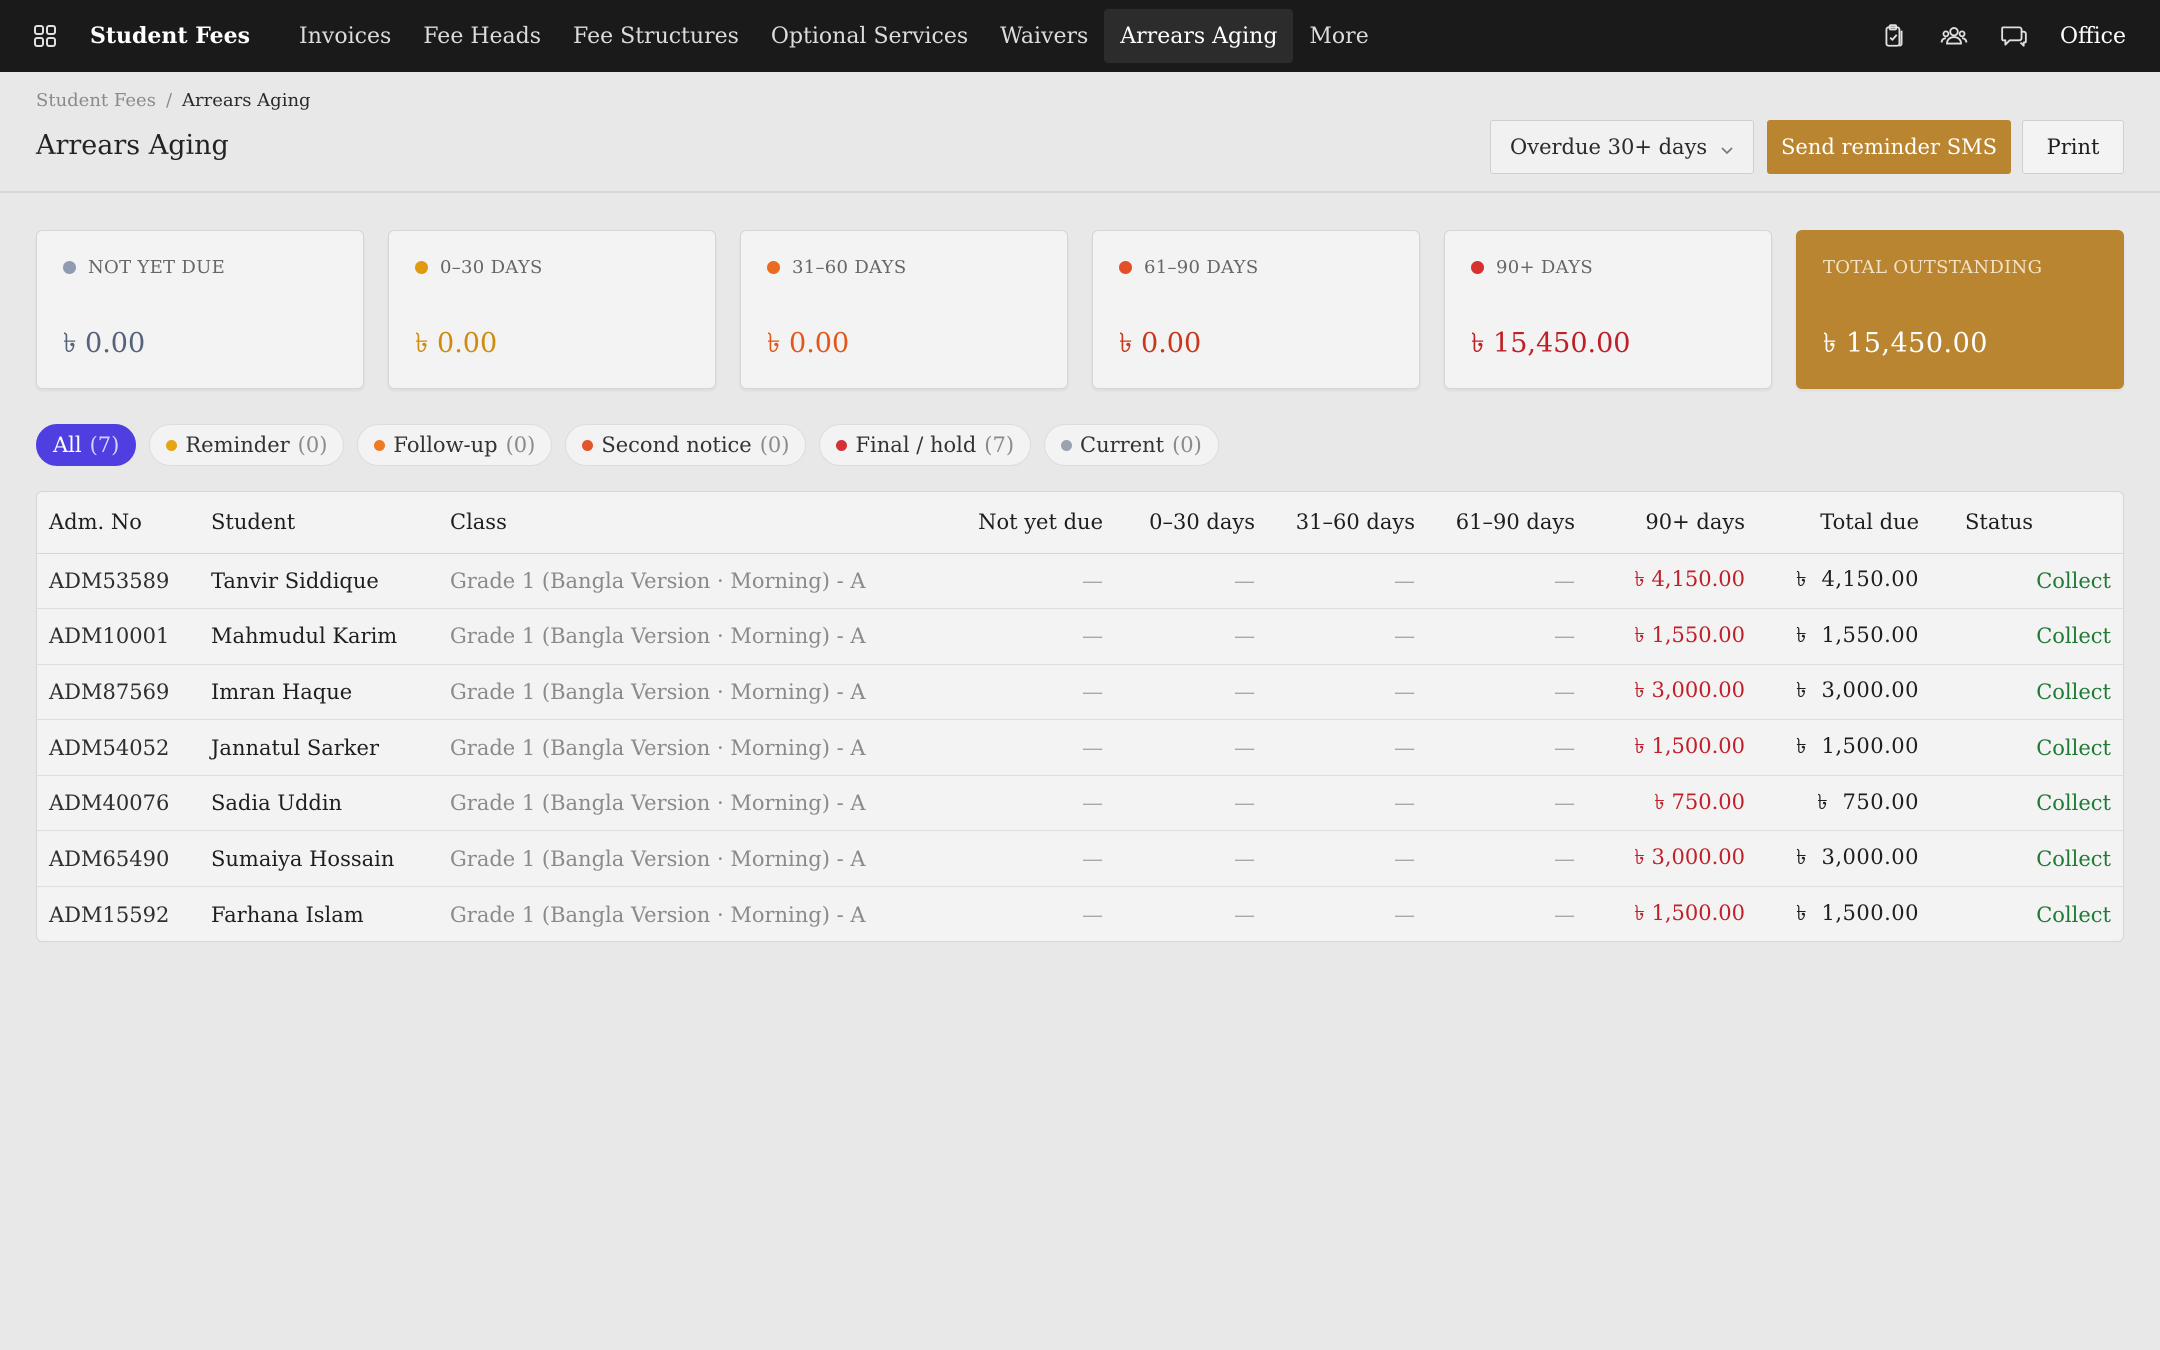 The width and height of the screenshot is (2160, 1350). What do you see at coordinates (157, 267) in the screenshot?
I see `card-label: NOT YET DUE` at bounding box center [157, 267].